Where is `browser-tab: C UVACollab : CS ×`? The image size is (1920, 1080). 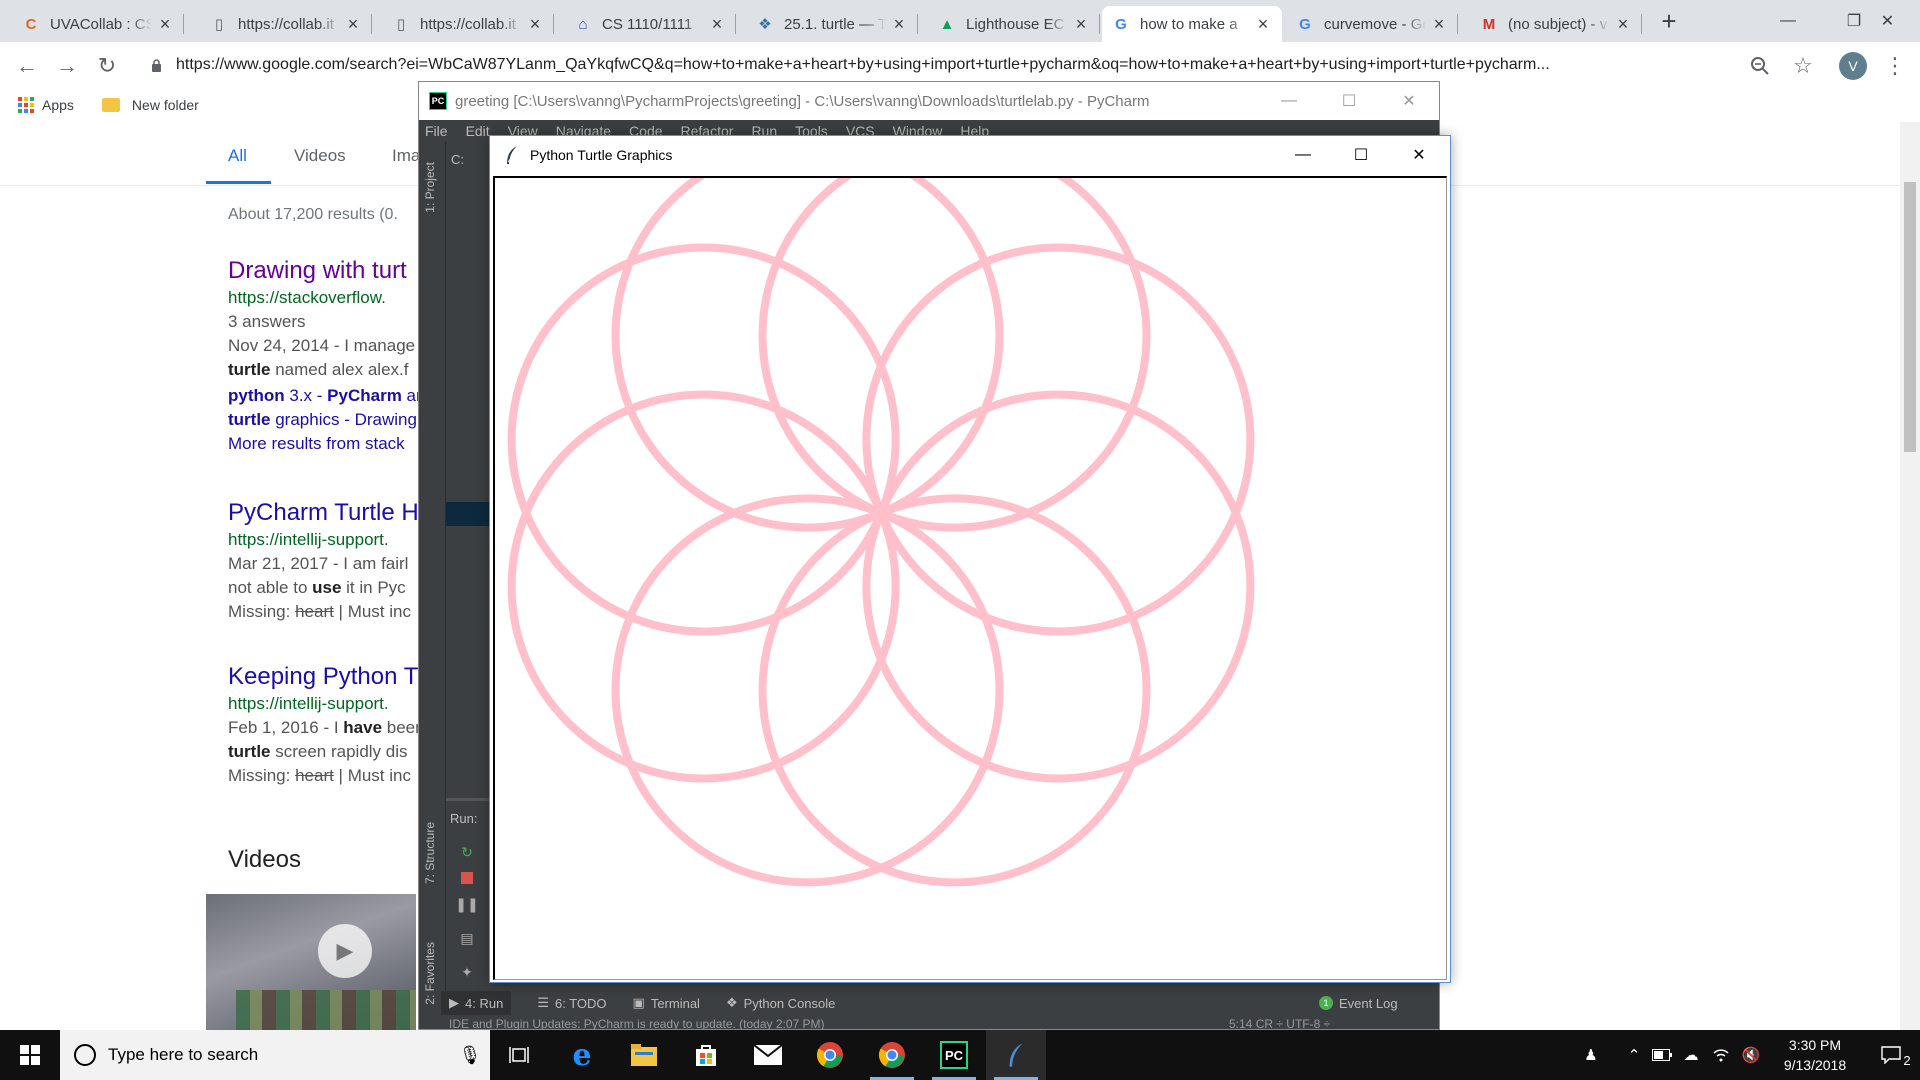 browser-tab: C UVACollab : CS × is located at coordinates (98, 24).